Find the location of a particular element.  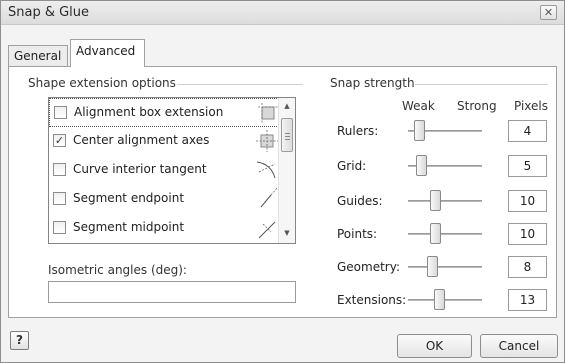

close-button: ✕ is located at coordinates (548, 12).